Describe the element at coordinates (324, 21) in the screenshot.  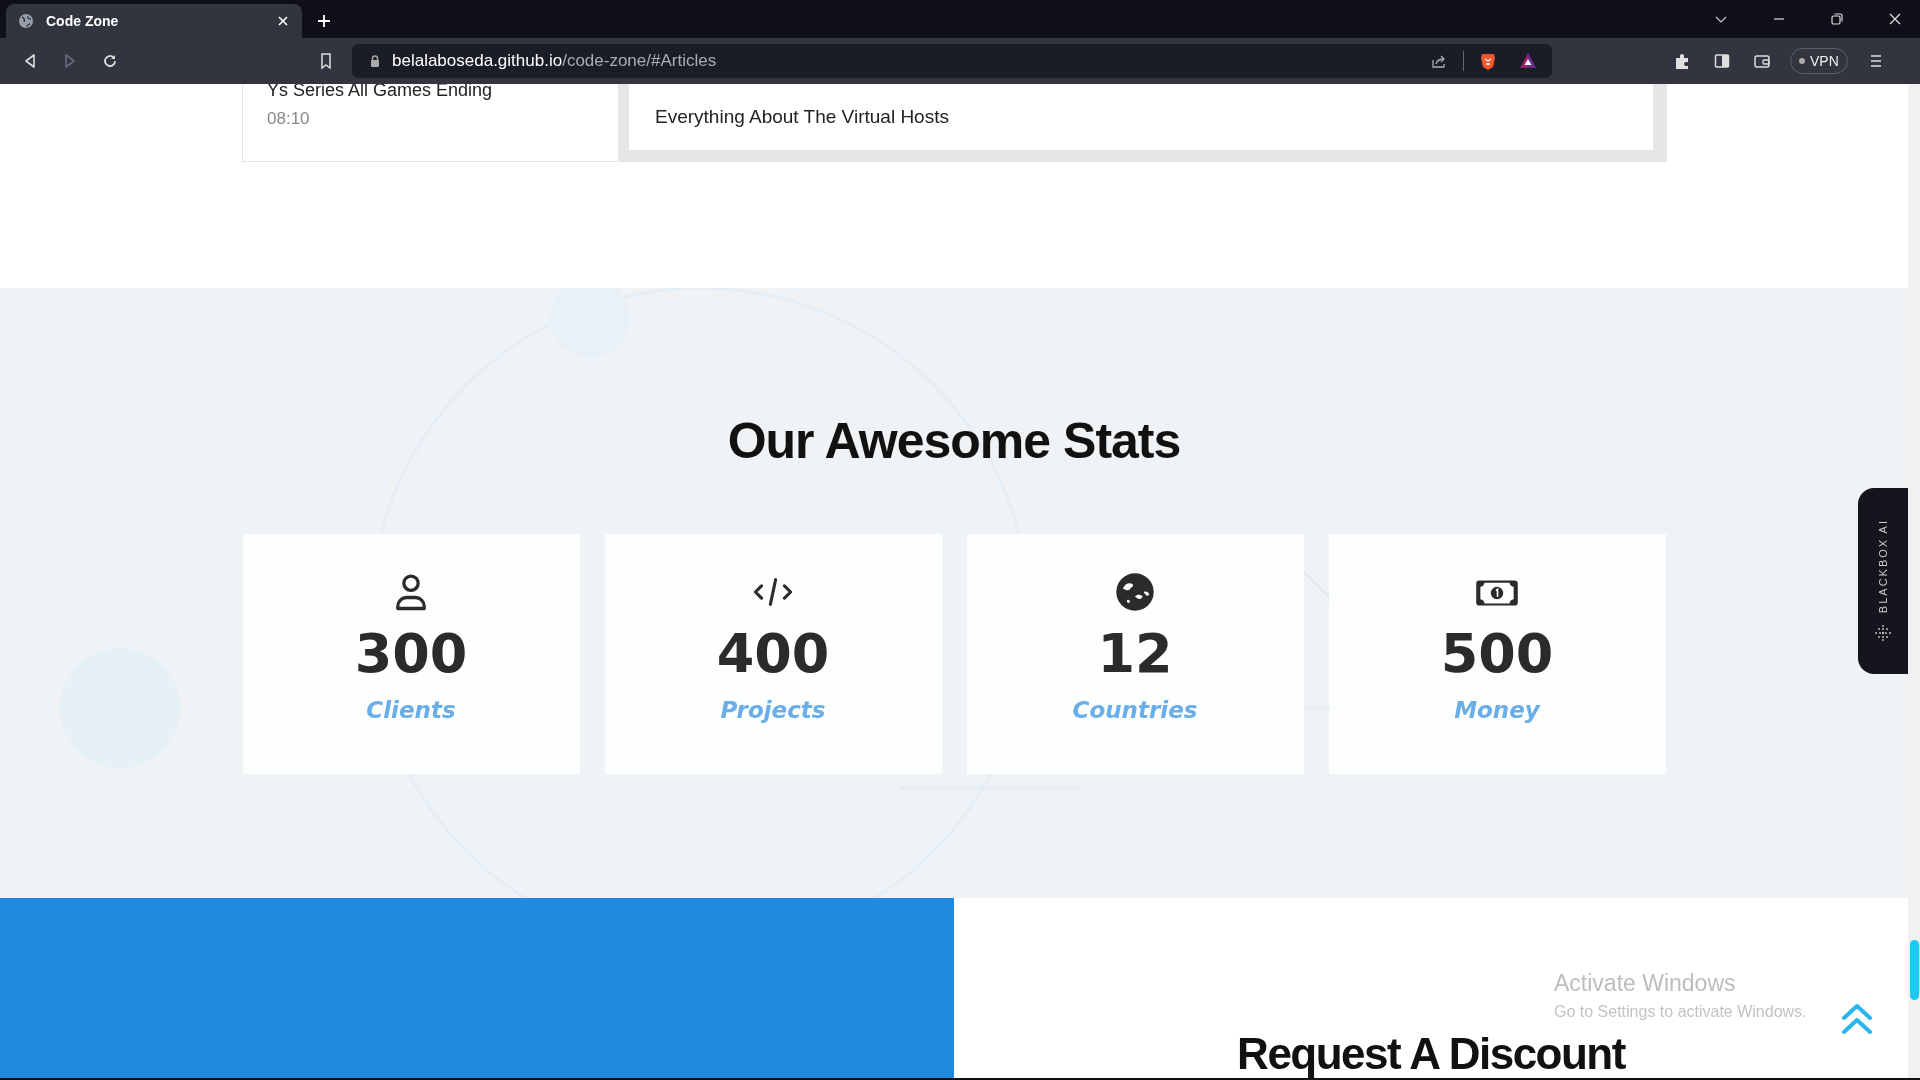
I see `plus-icon` at that location.